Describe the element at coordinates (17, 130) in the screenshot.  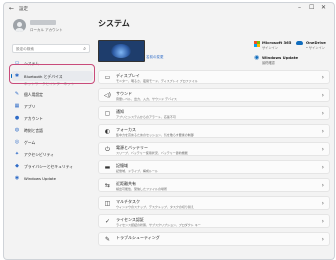
I see `globe-icon: ◍` at that location.